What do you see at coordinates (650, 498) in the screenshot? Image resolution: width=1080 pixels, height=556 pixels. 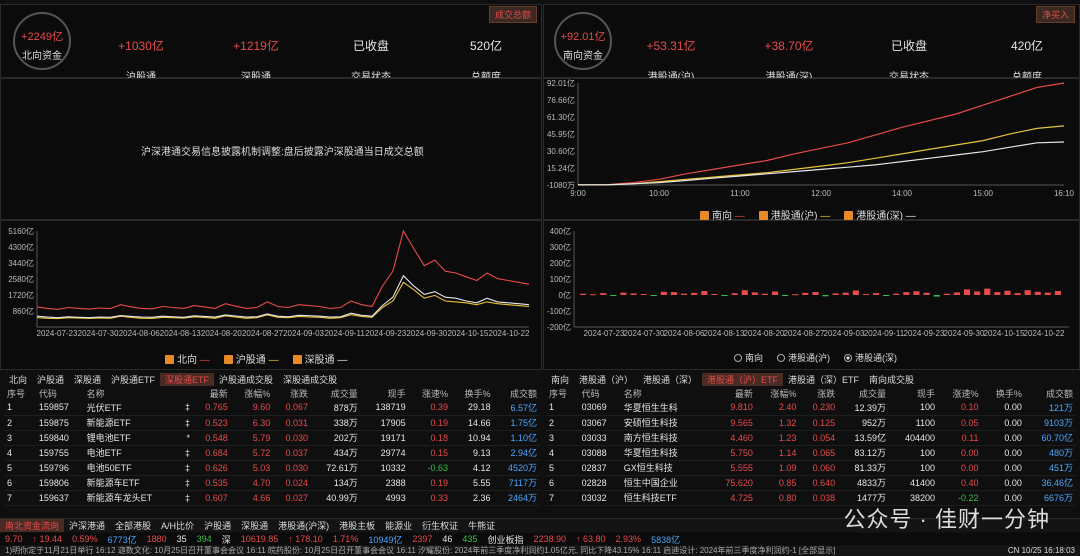 I see `table-cell: 恒生科技ETF` at bounding box center [650, 498].